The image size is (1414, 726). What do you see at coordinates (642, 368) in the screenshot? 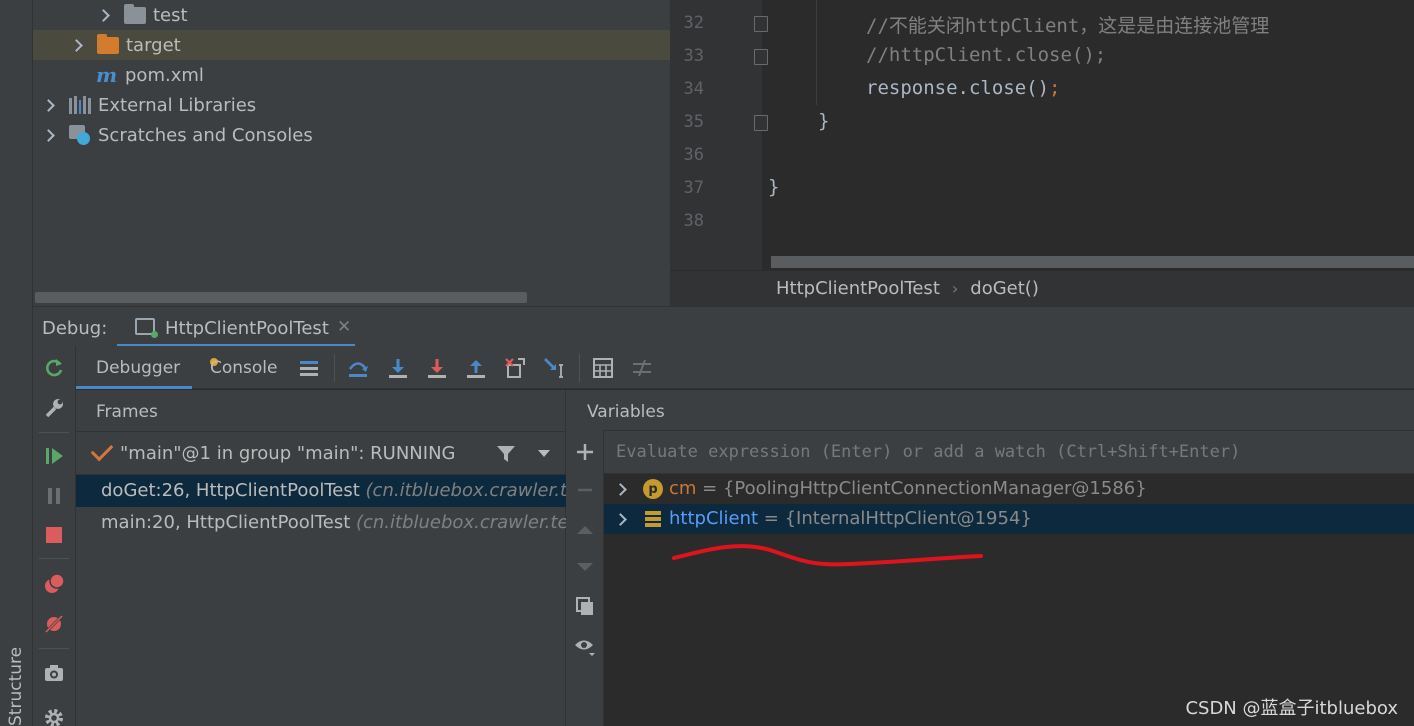
I see `trace-current-stream-icon` at bounding box center [642, 368].